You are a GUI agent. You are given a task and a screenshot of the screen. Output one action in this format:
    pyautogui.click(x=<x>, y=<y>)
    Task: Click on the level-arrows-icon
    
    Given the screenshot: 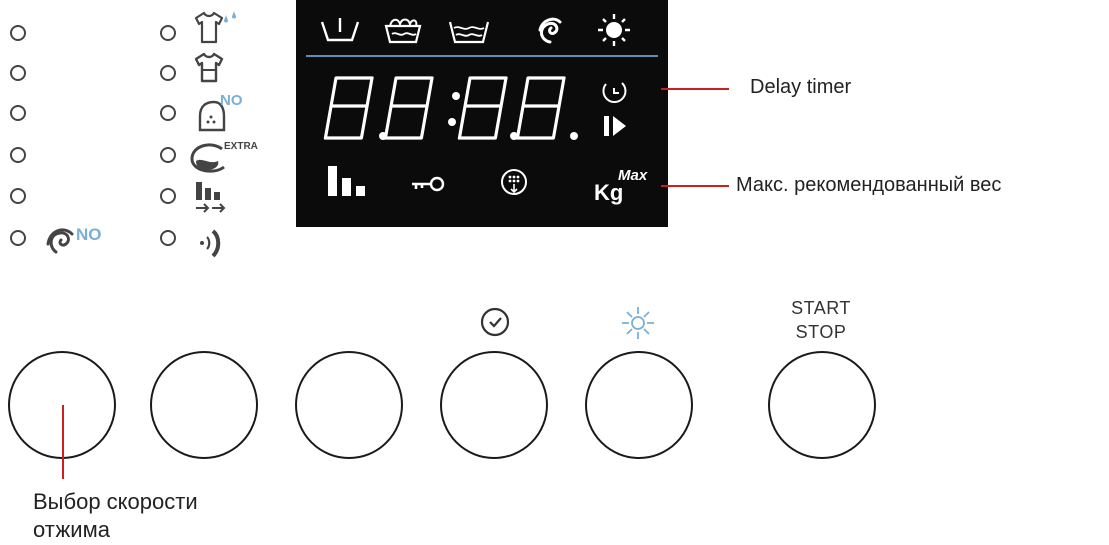 What is the action you would take?
    pyautogui.click(x=212, y=200)
    